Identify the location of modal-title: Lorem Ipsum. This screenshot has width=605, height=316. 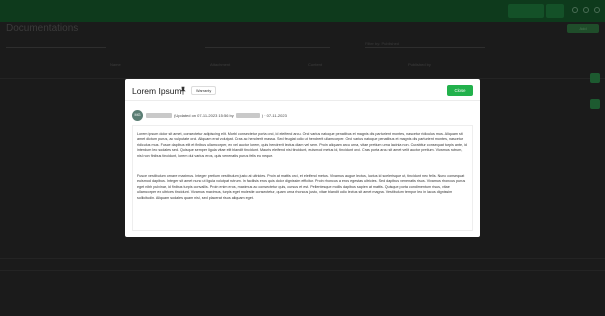
(157, 91).